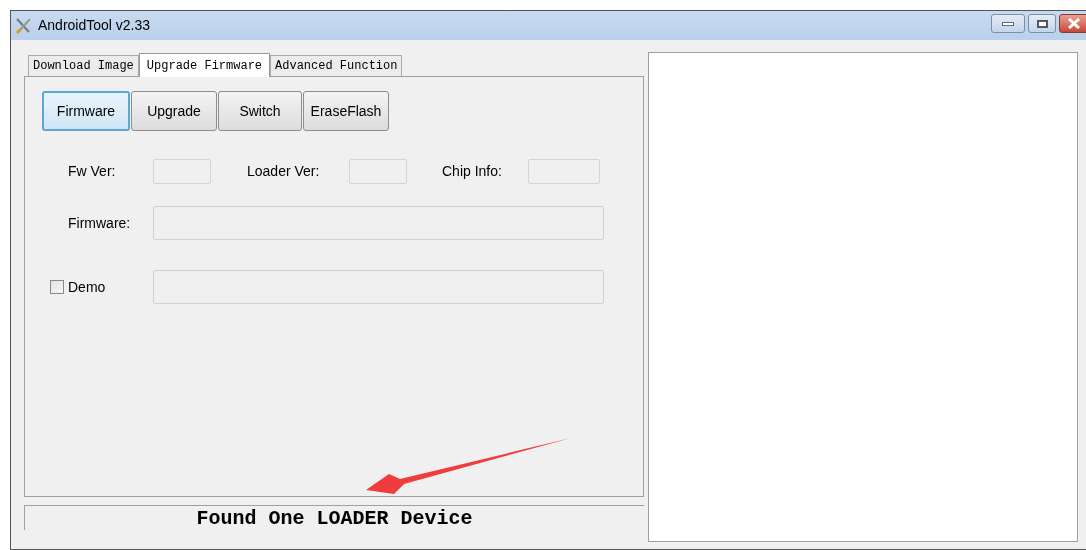  I want to click on tab: Download Image, so click(83, 65).